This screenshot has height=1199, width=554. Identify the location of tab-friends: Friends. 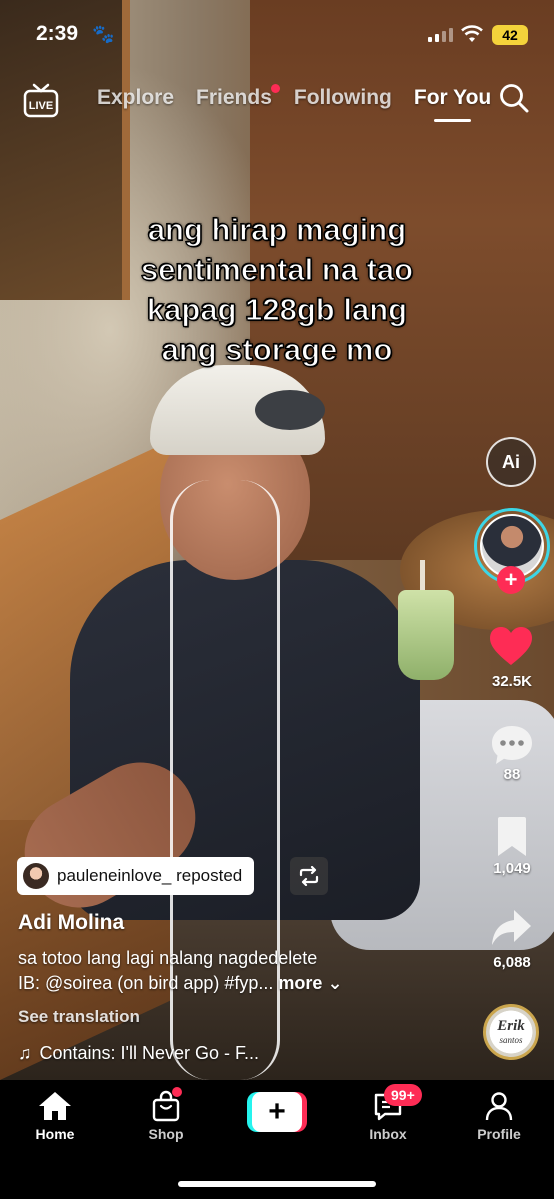
(238, 97).